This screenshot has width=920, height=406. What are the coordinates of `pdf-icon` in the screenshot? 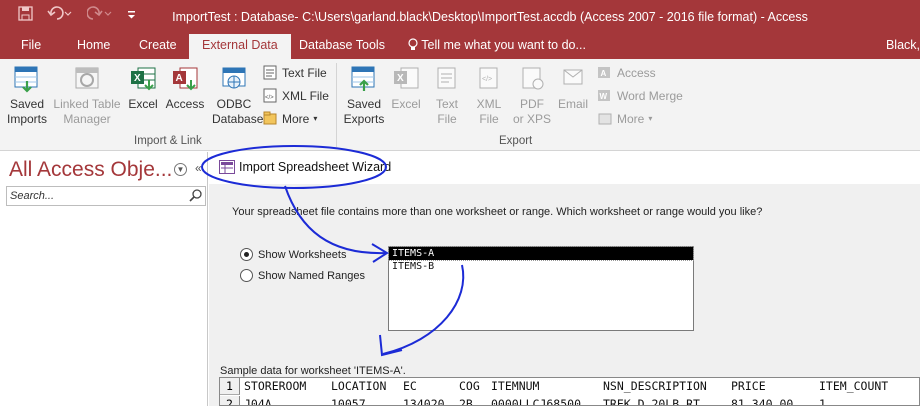 It's located at (532, 79).